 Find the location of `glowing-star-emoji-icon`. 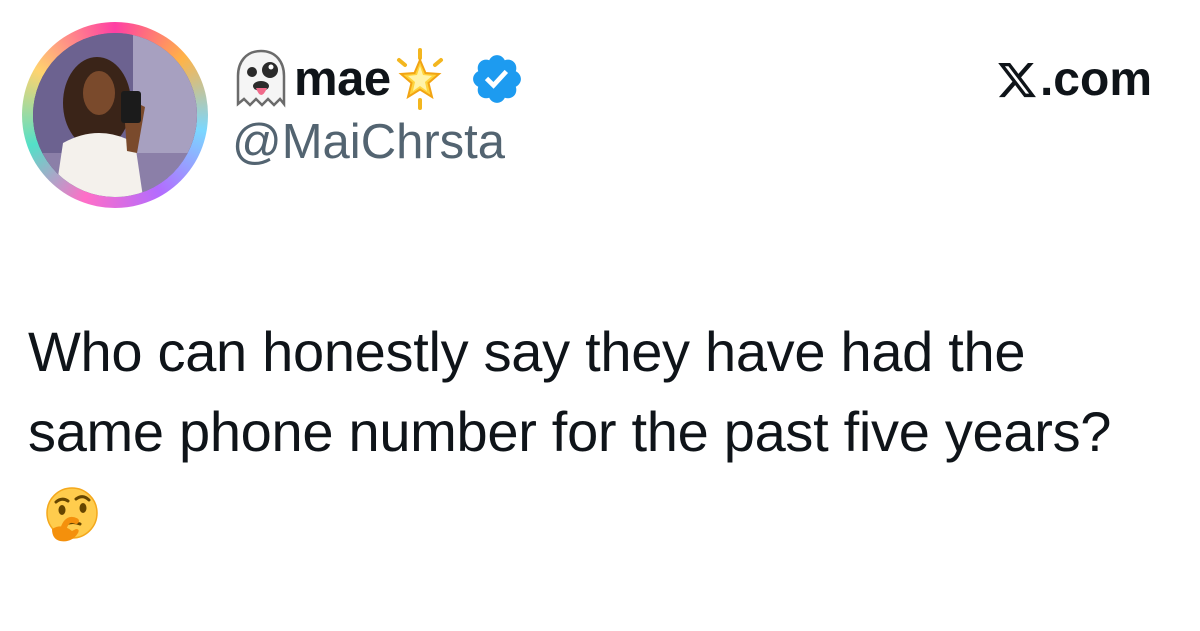

glowing-star-emoji-icon is located at coordinates (419, 79).